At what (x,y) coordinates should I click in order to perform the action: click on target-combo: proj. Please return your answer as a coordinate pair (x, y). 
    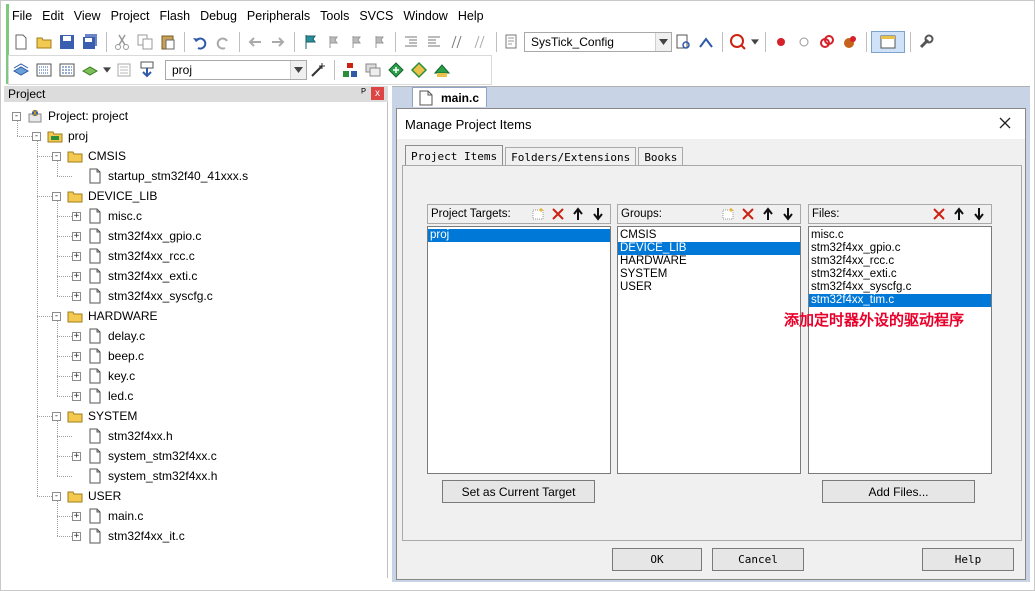
    Looking at the image, I should click on (236, 70).